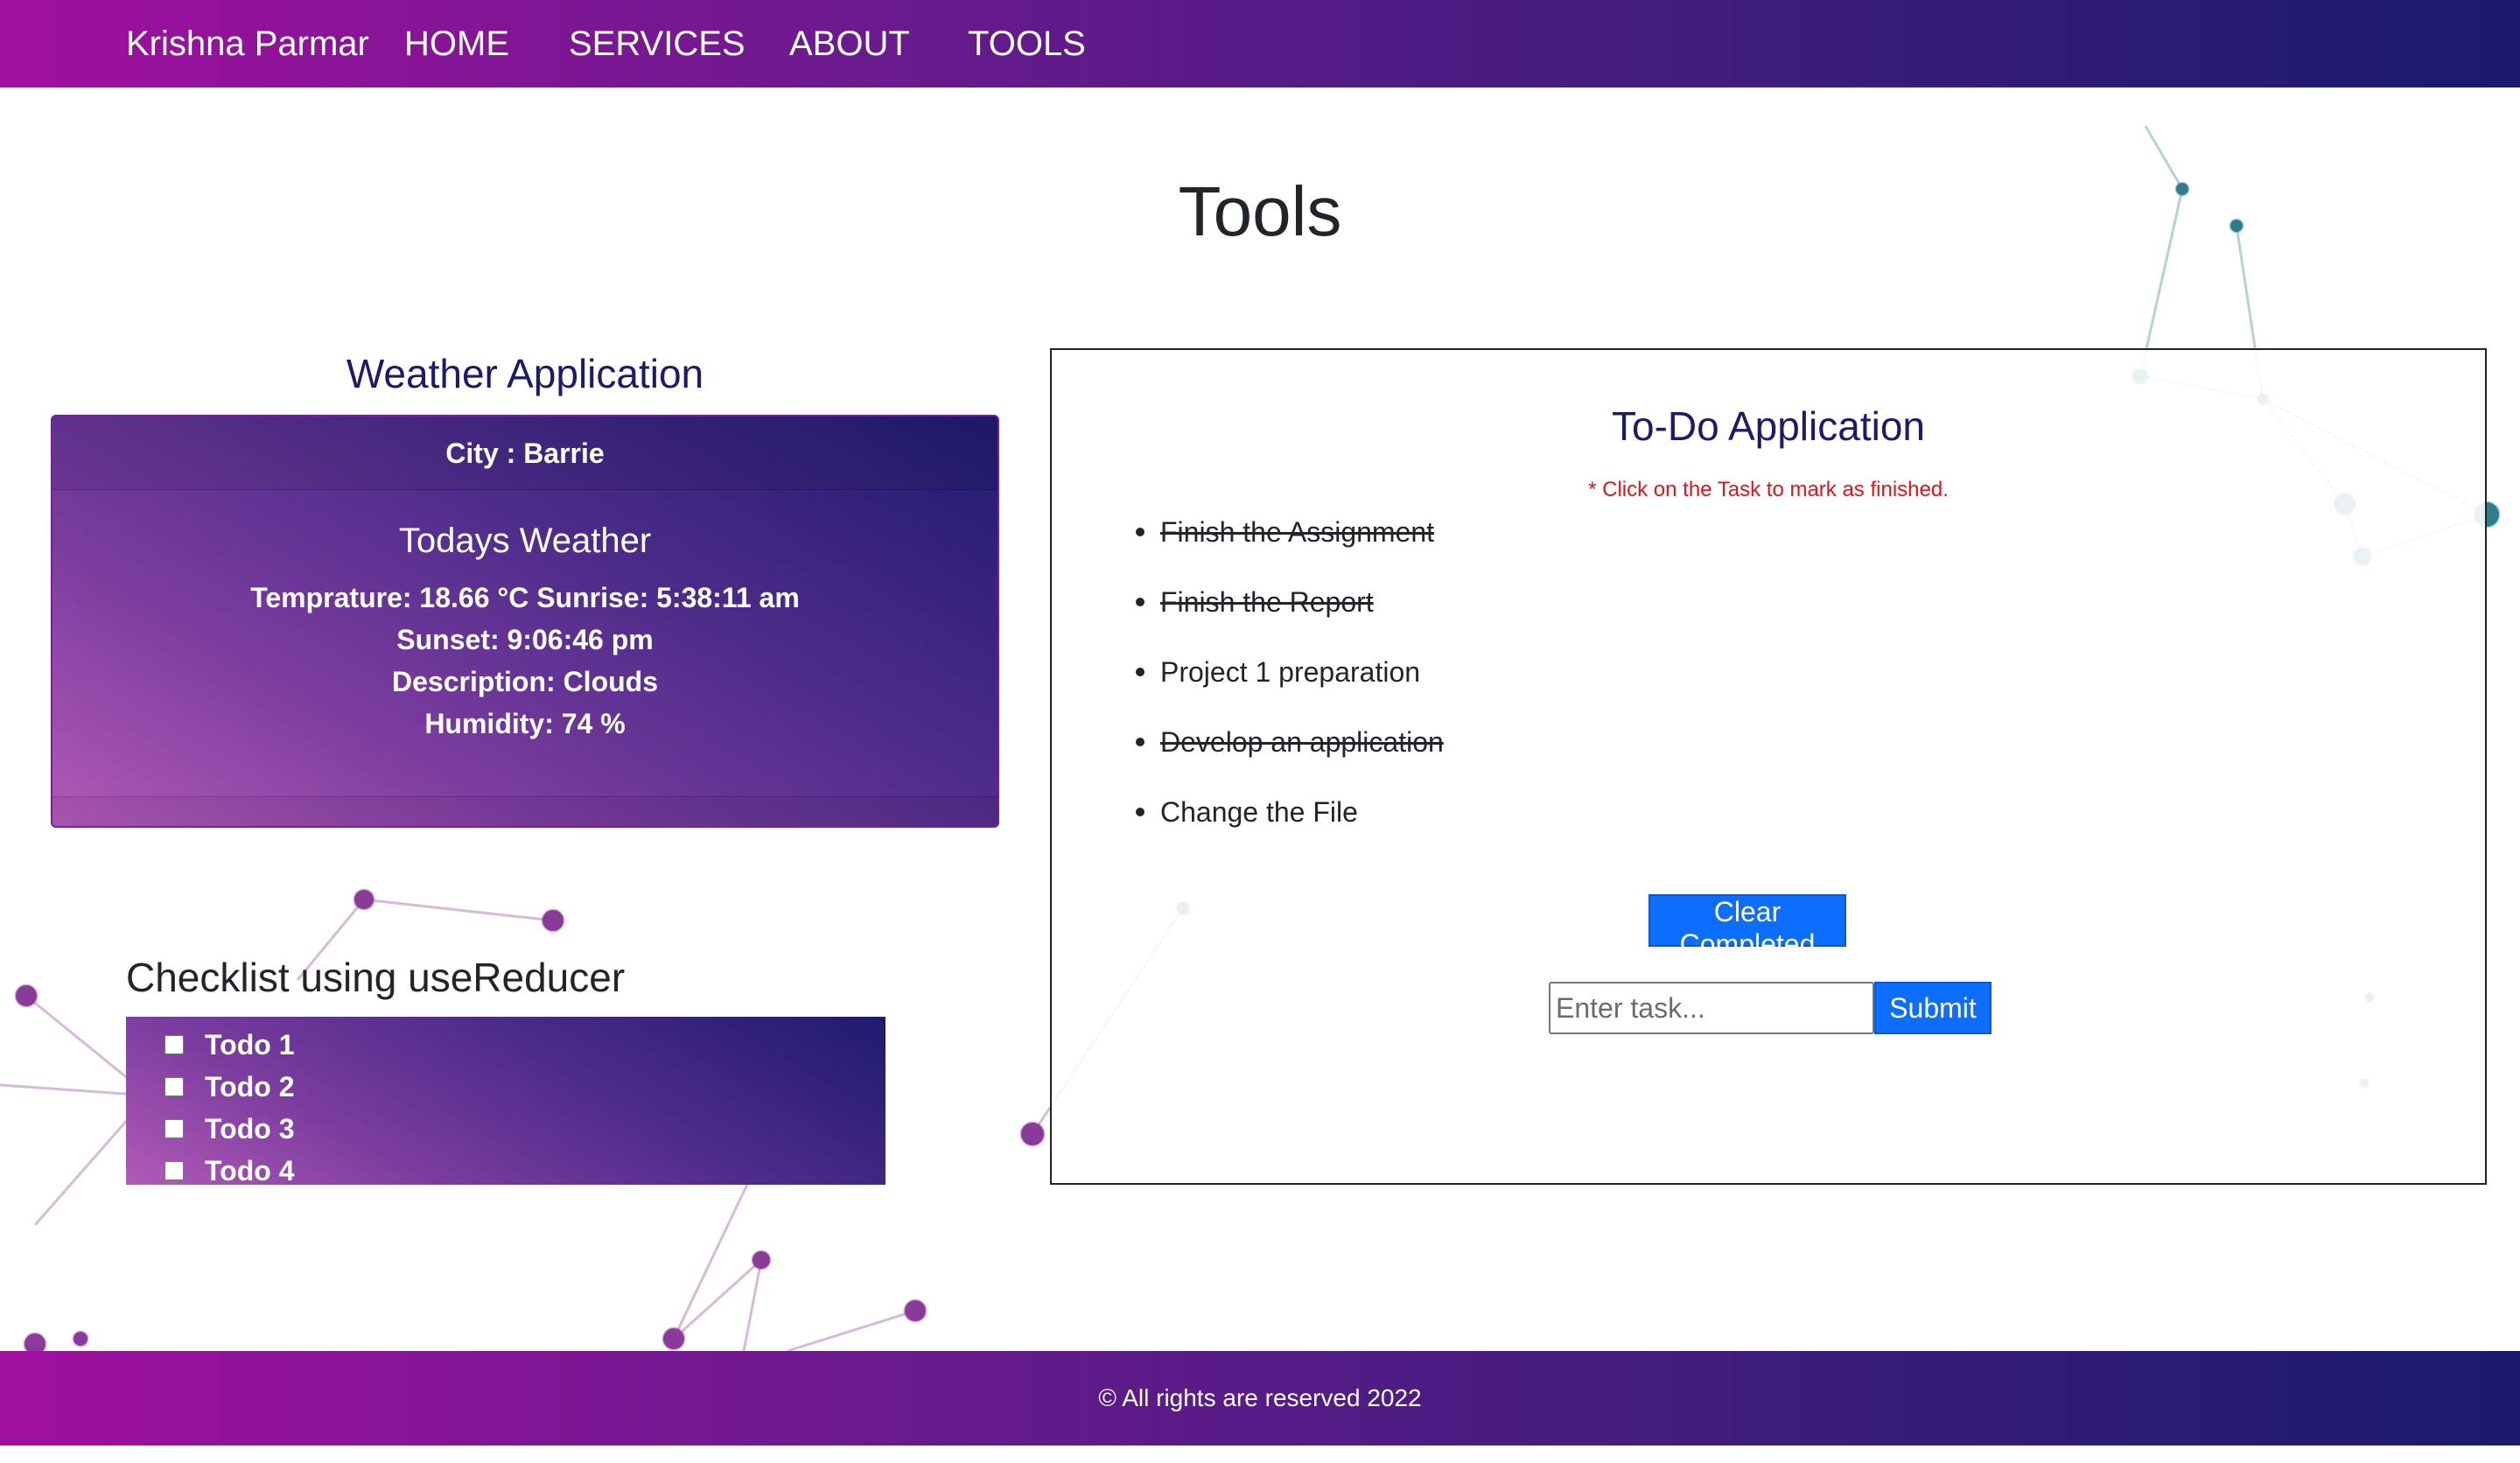 This screenshot has height=1463, width=2520. Describe the element at coordinates (1768, 426) in the screenshot. I see `todo-app-title: To-Do Application` at that location.